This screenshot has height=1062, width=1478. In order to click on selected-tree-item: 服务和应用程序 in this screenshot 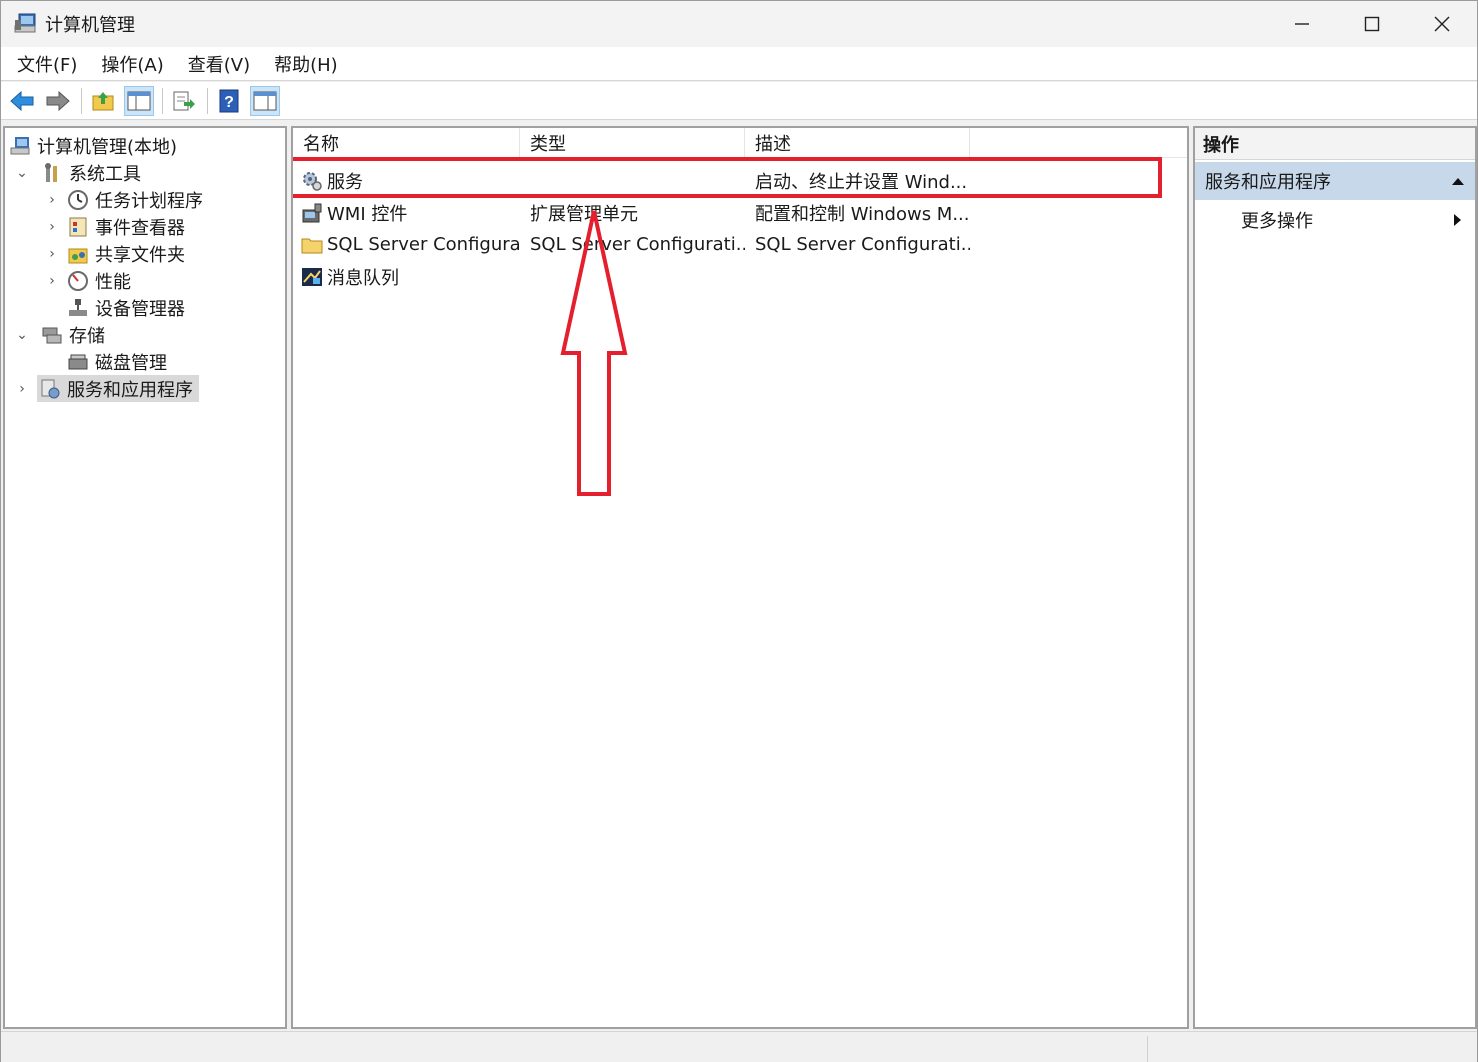, I will do `click(118, 388)`.